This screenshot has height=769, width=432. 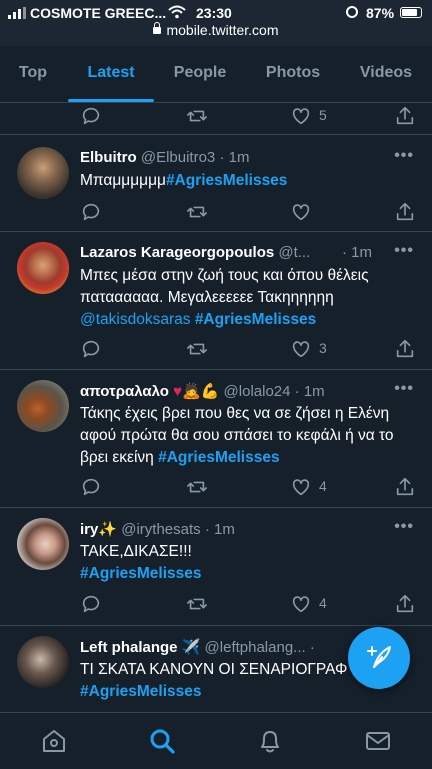 I want to click on tweet-meta: · 1m, so click(x=357, y=252).